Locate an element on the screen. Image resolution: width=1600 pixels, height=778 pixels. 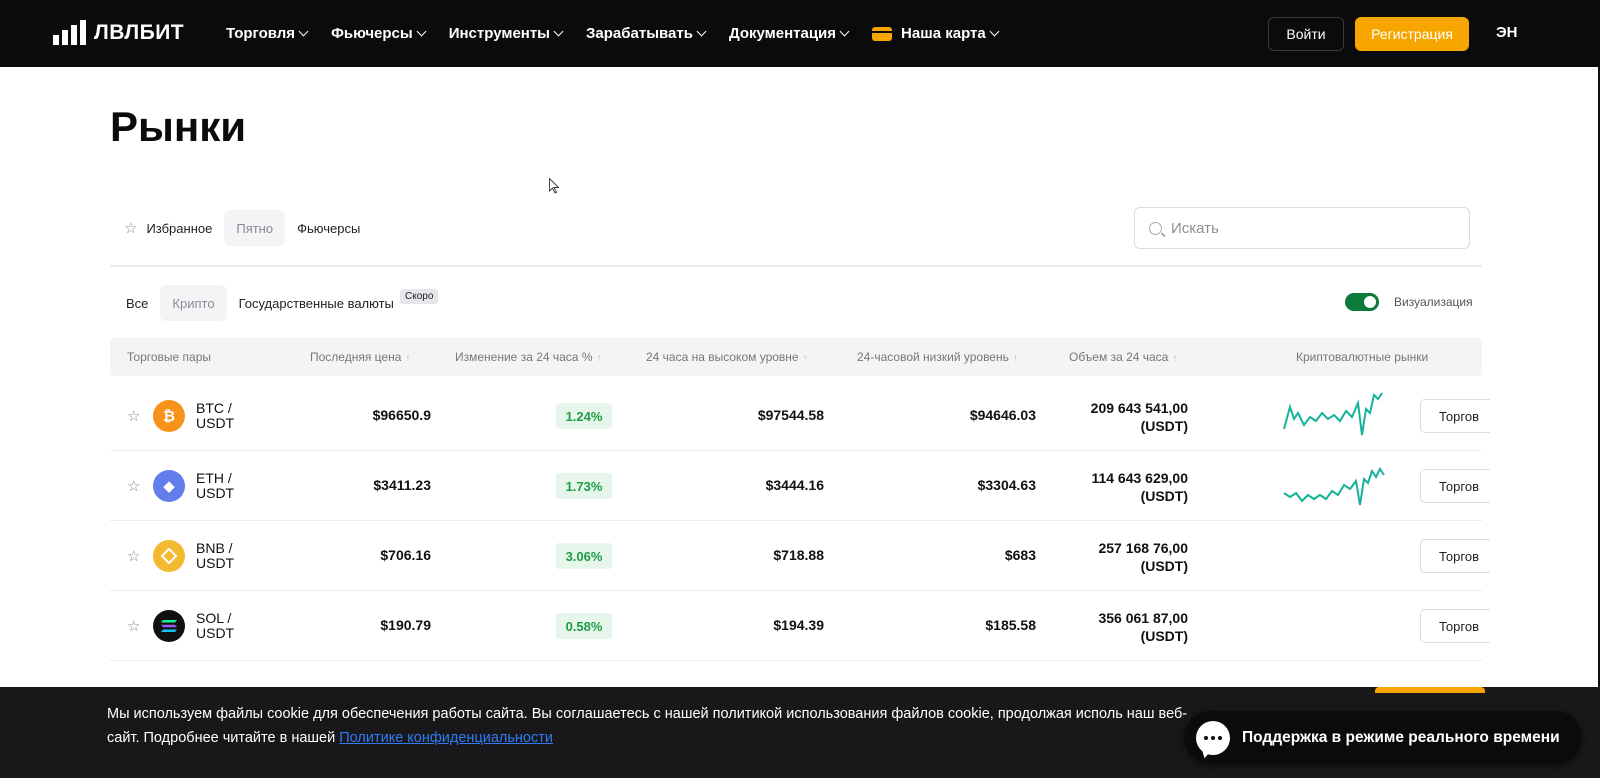
login-button: Войти is located at coordinates (1306, 34).